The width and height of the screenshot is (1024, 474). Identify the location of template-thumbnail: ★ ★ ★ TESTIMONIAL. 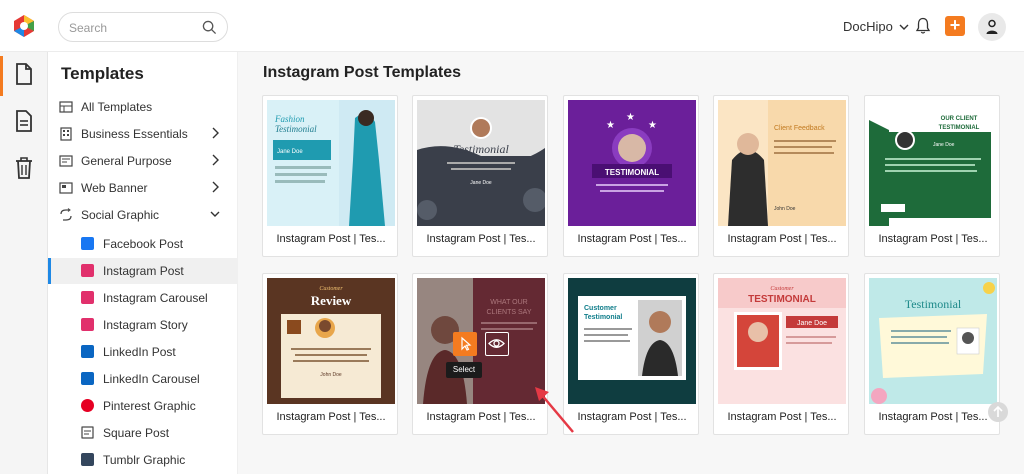
(632, 163).